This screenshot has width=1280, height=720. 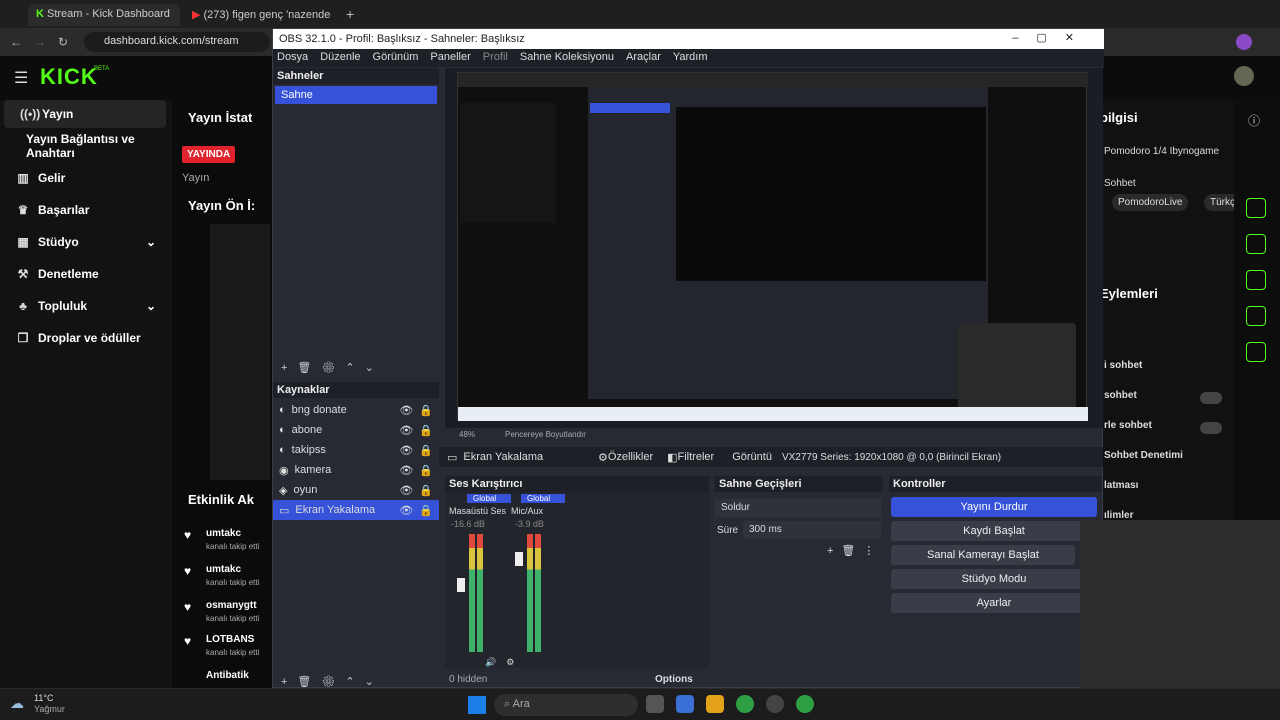 I want to click on kick-logo: KICK, so click(x=69, y=77).